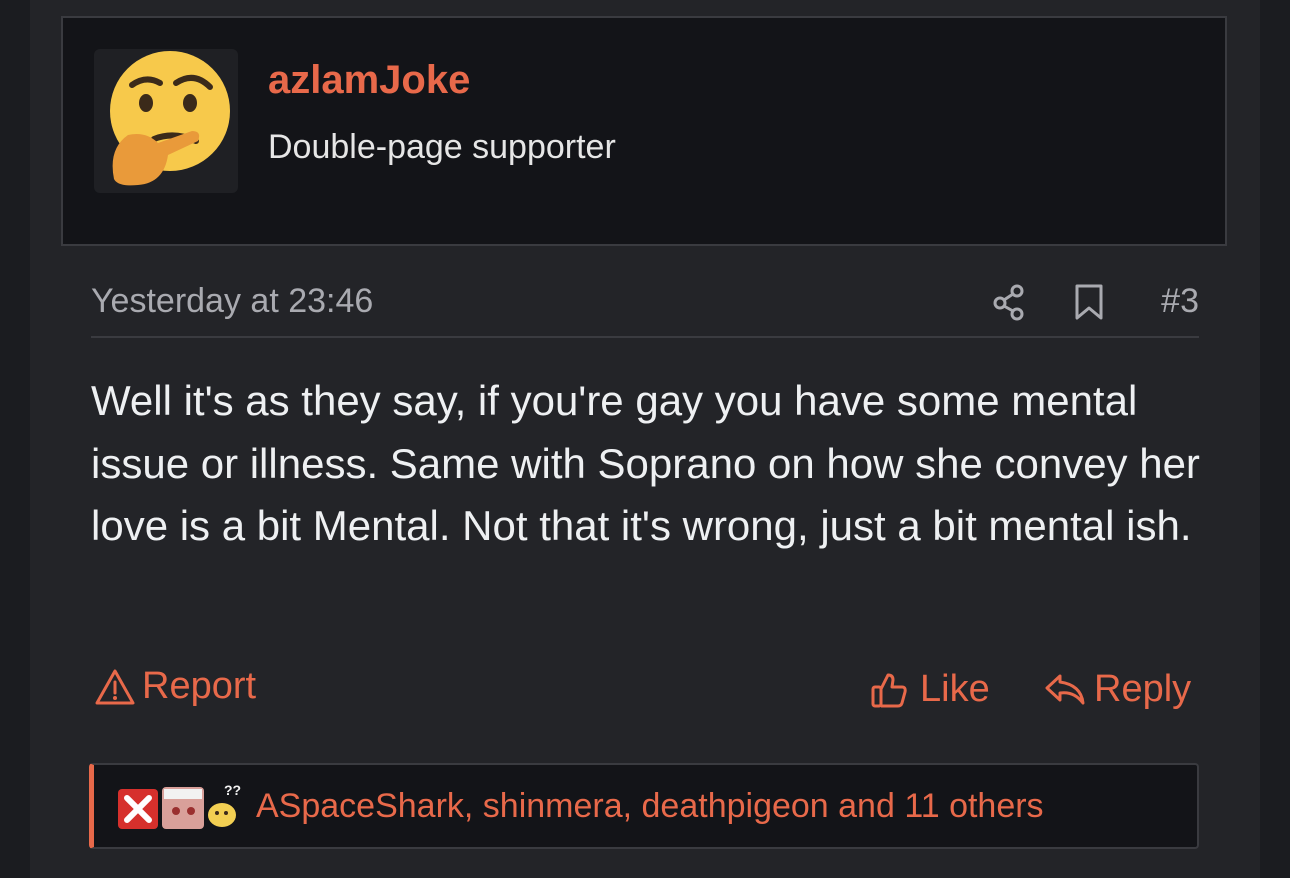 This screenshot has height=878, width=1290. Describe the element at coordinates (442, 147) in the screenshot. I see `user-title: Double-page supporter` at that location.